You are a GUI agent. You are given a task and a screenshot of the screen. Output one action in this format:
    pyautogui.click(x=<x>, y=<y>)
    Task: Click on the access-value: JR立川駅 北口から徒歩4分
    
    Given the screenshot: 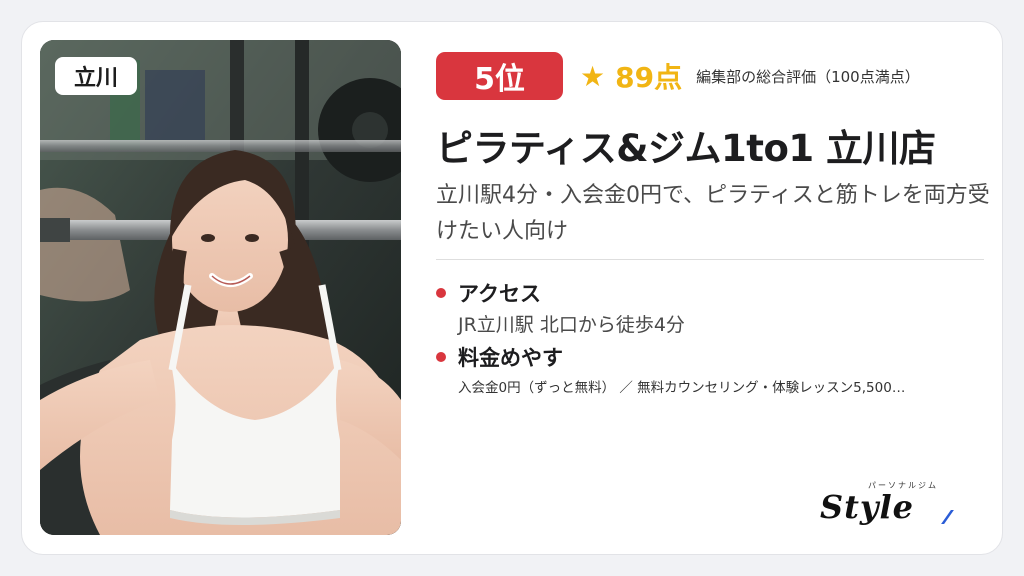 What is the action you would take?
    pyautogui.click(x=571, y=325)
    